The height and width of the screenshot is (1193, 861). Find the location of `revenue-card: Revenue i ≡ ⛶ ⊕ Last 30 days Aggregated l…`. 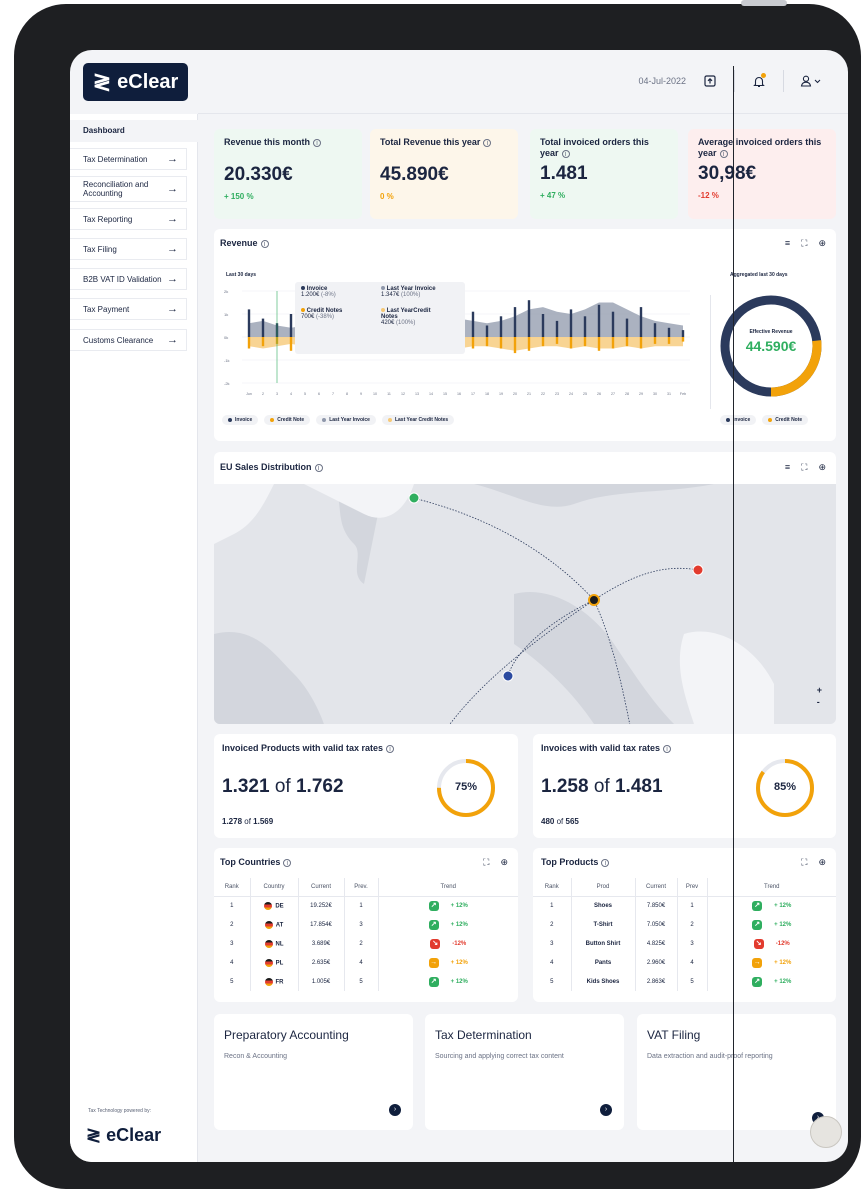

revenue-card: Revenue i ≡ ⛶ ⊕ Last 30 days Aggregated l… is located at coordinates (525, 335).